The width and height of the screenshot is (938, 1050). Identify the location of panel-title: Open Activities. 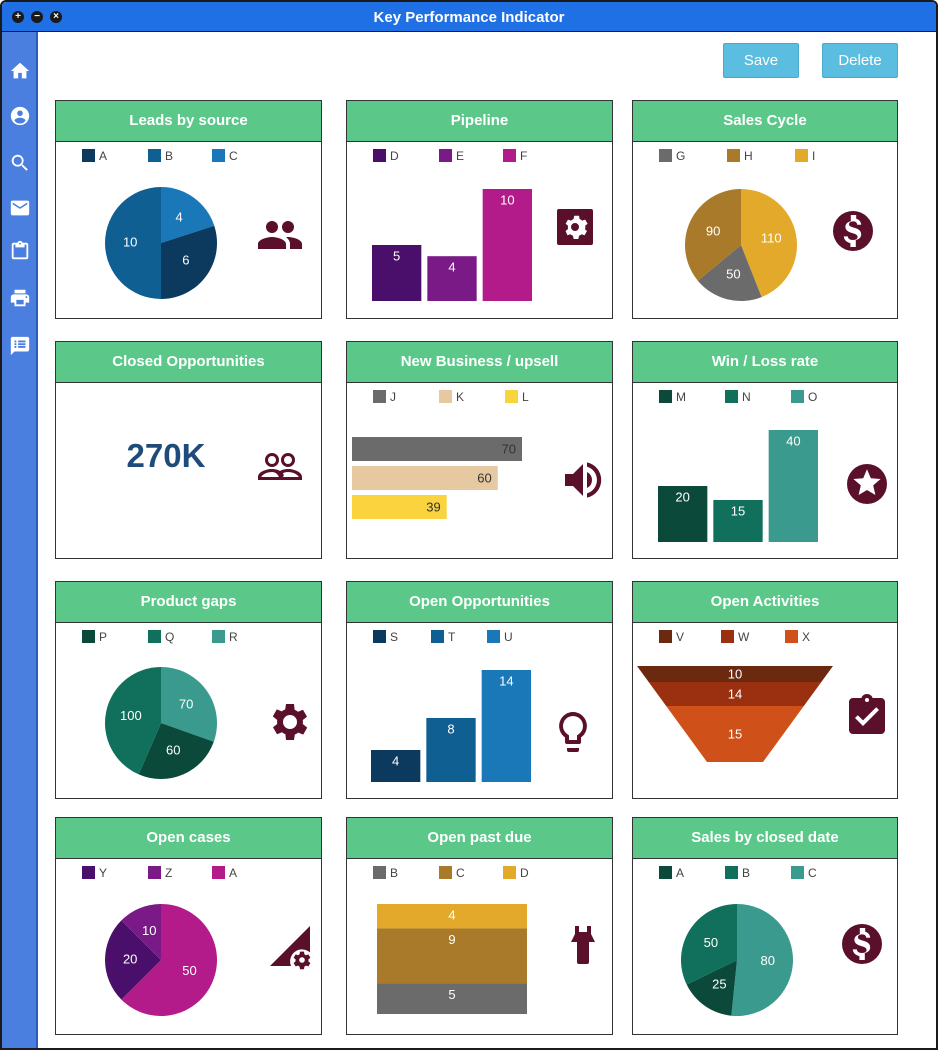
(765, 602).